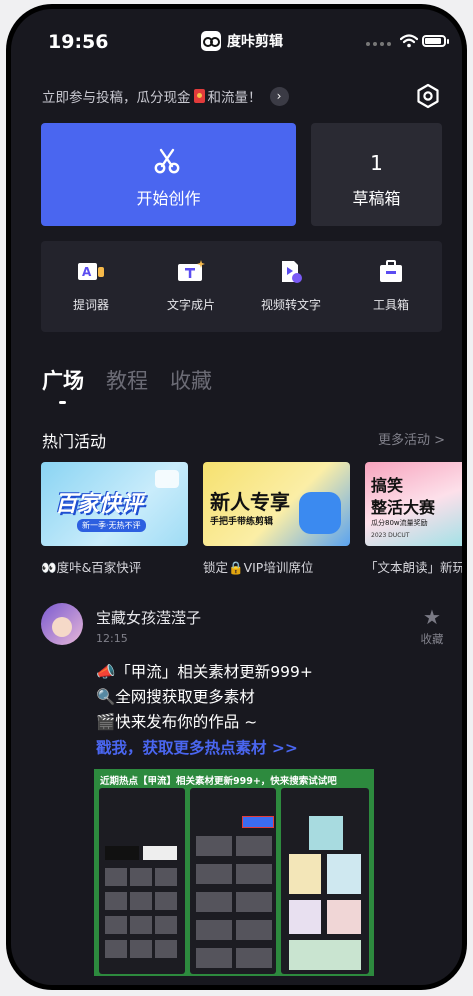  What do you see at coordinates (320, 513) in the screenshot?
I see `mascot-decoration` at bounding box center [320, 513].